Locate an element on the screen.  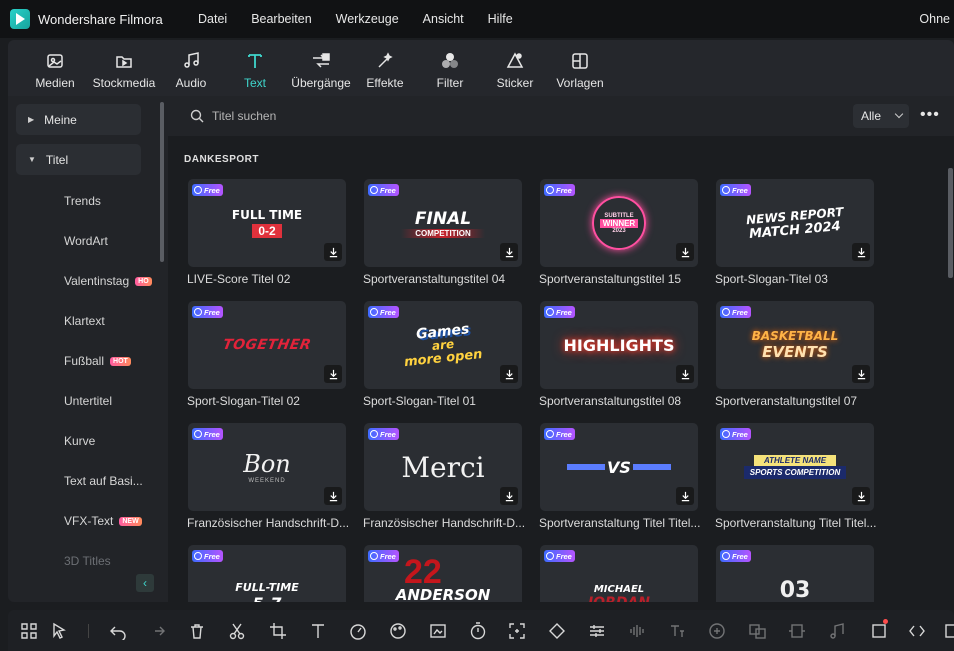
text-tool-button is located at coordinates (318, 631).